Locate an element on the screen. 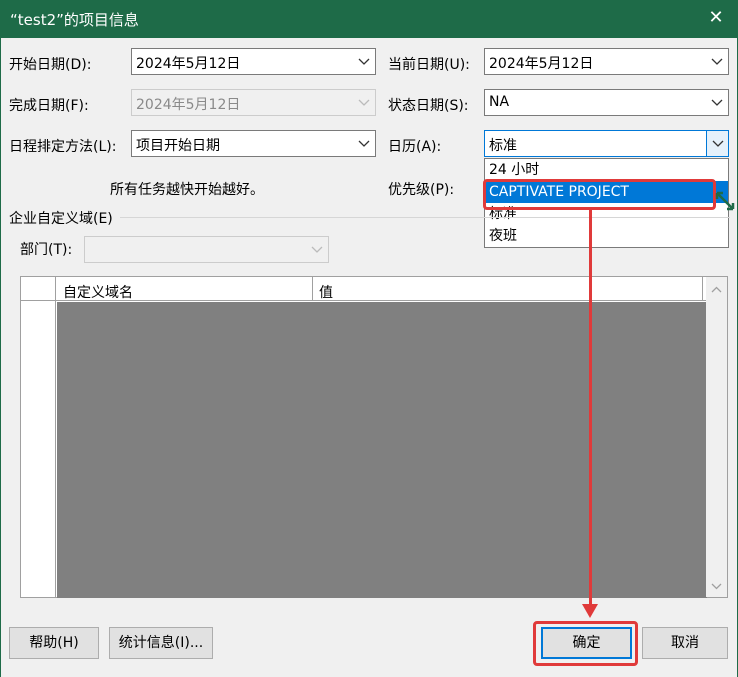 This screenshot has width=738, height=677. grid-row-headers is located at coordinates (38, 449).